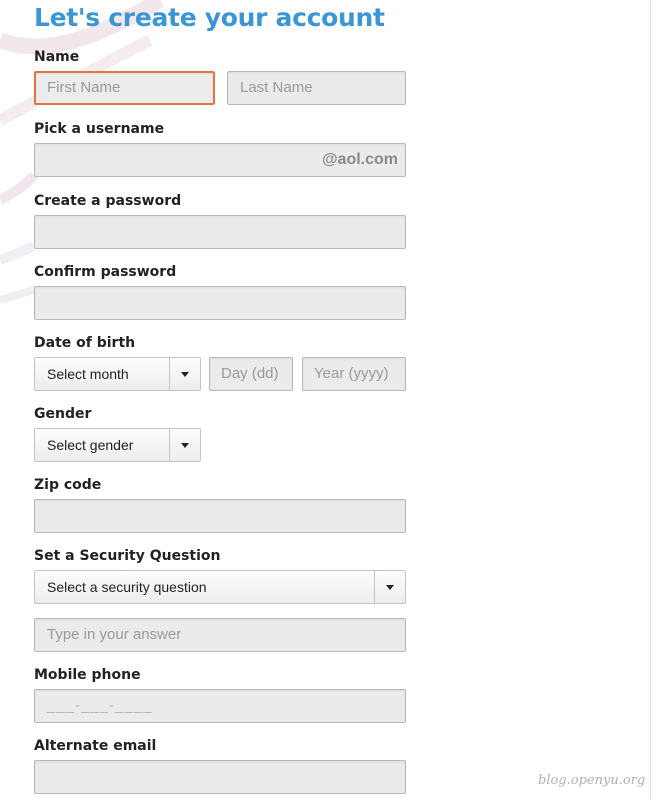 The image size is (658, 800). I want to click on day-input: Day (dd), so click(251, 374).